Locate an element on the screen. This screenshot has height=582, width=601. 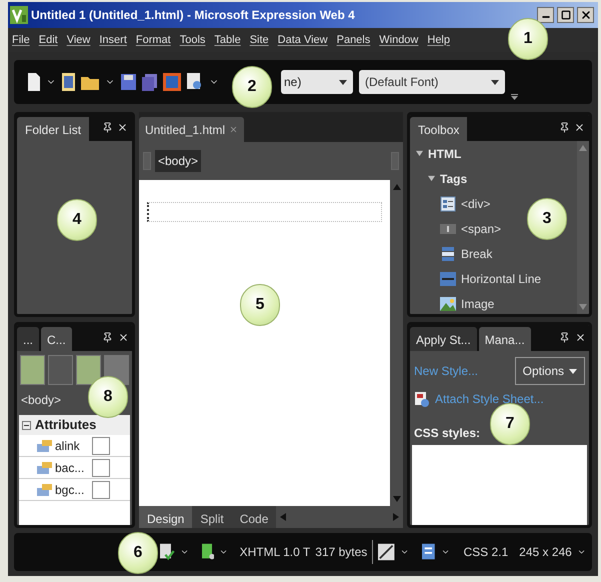
div-icon is located at coordinates (448, 204).